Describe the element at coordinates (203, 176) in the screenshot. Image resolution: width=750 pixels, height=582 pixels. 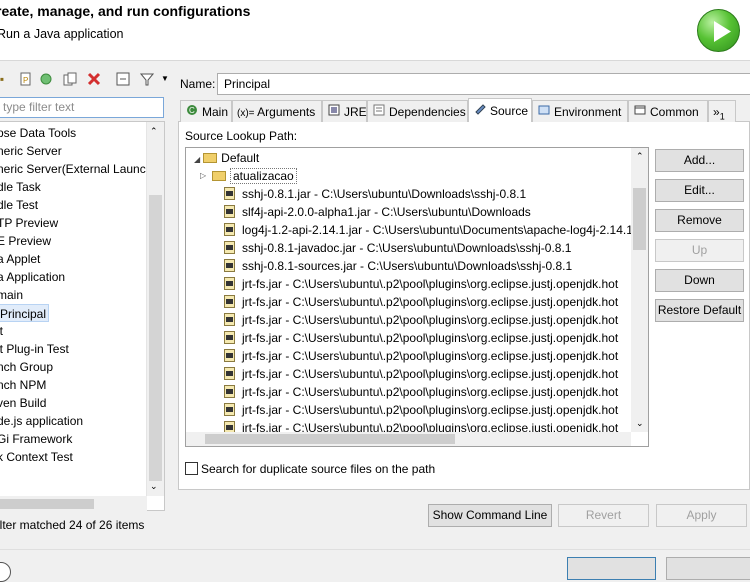
I see `expand-right-icon: ▷` at that location.